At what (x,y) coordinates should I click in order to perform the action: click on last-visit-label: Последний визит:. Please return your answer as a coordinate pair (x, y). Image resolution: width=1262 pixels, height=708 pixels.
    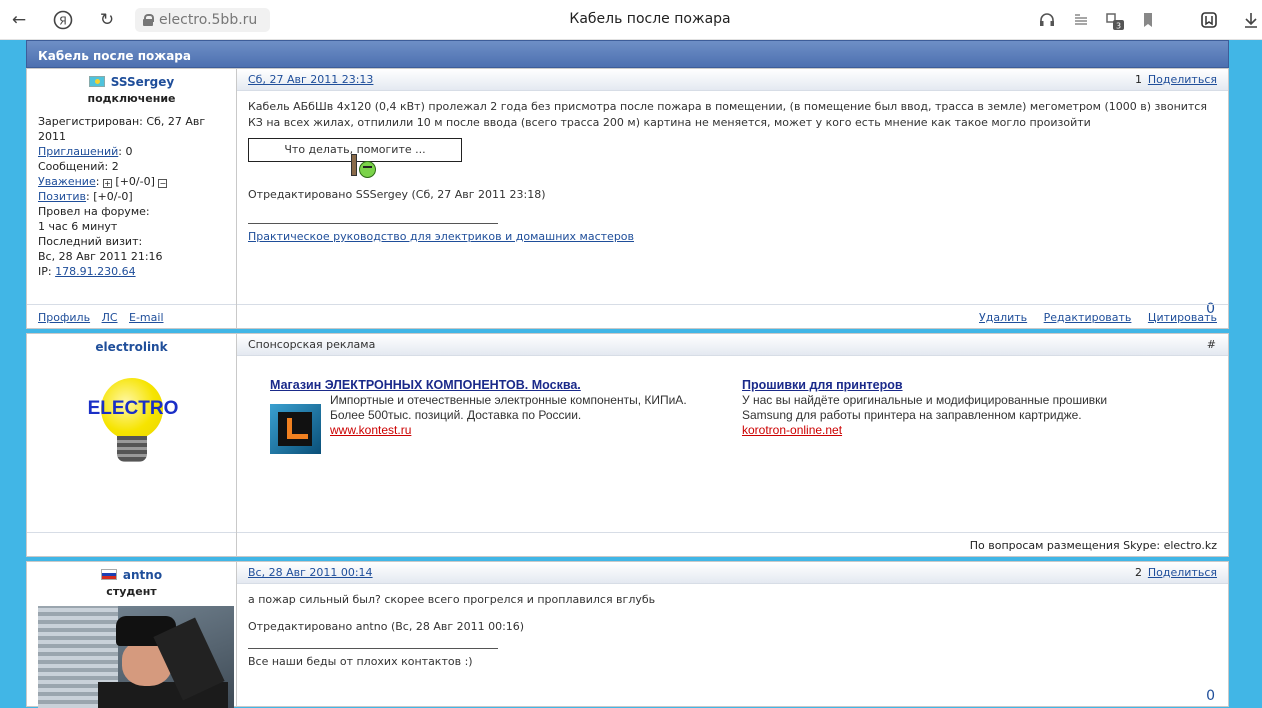
    Looking at the image, I should click on (90, 241).